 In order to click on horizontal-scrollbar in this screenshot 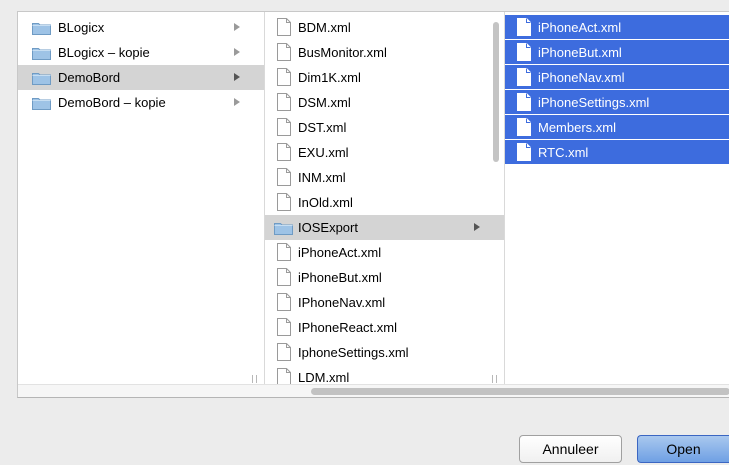, I will do `click(373, 390)`.